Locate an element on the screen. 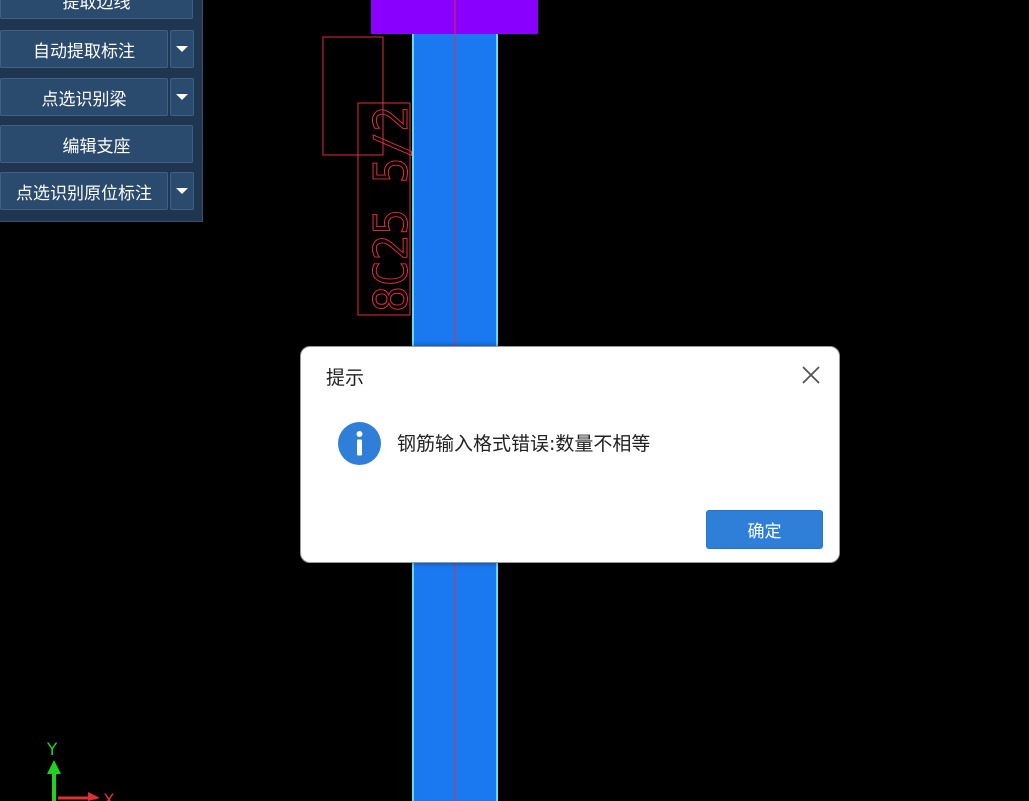  tool-row-pick-beam: 点选识别梁 is located at coordinates (97, 97).